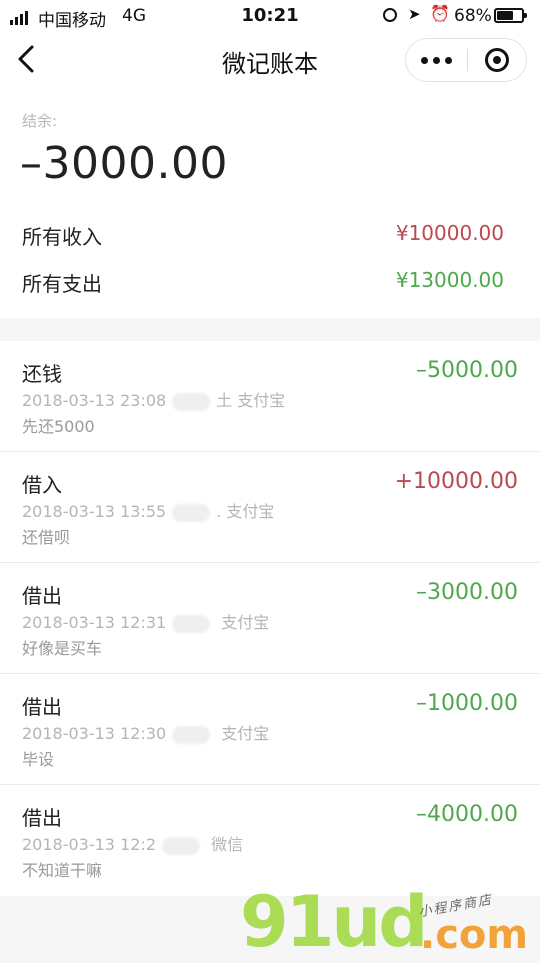 The height and width of the screenshot is (963, 540). Describe the element at coordinates (334, 922) in the screenshot. I see `watermark-logo: 91ud` at that location.